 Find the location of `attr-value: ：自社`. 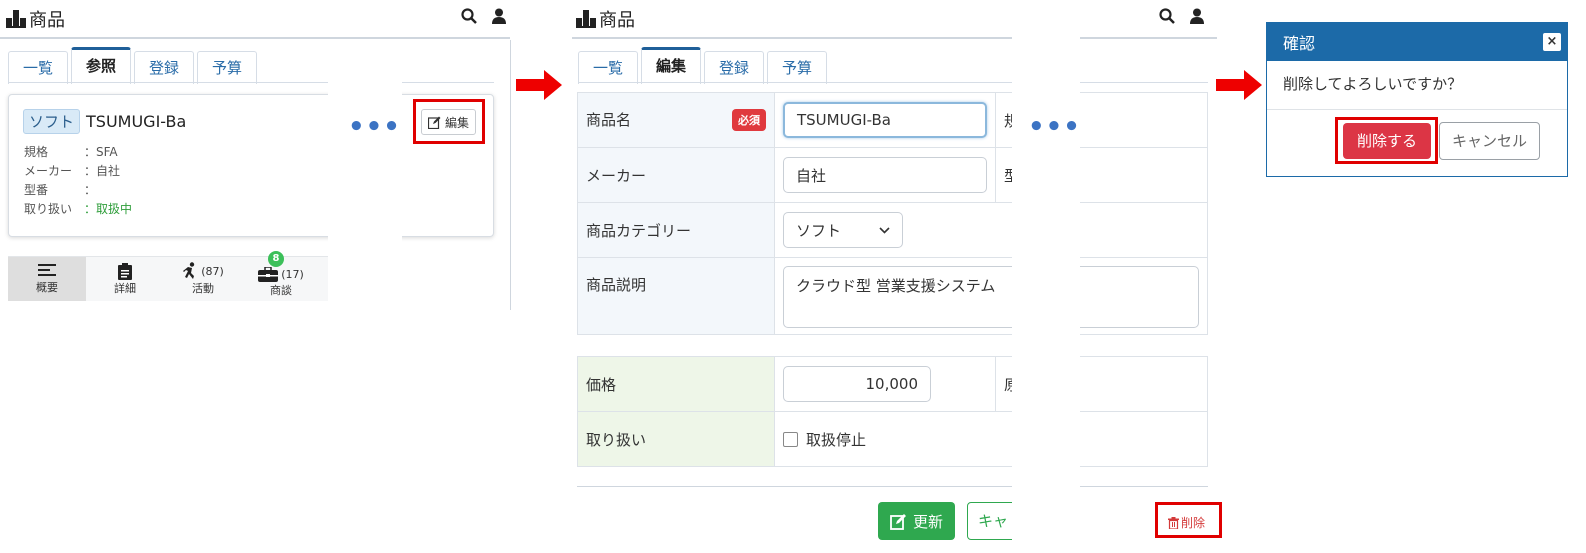

attr-value: ：自社 is located at coordinates (102, 171).